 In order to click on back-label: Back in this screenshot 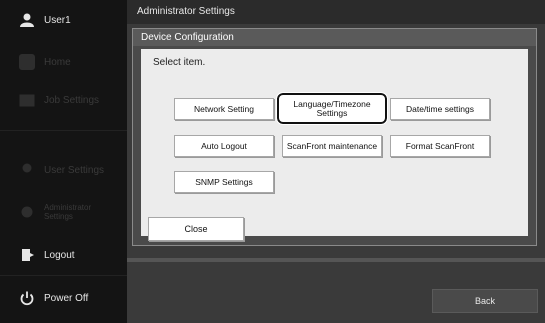, I will do `click(484, 301)`.